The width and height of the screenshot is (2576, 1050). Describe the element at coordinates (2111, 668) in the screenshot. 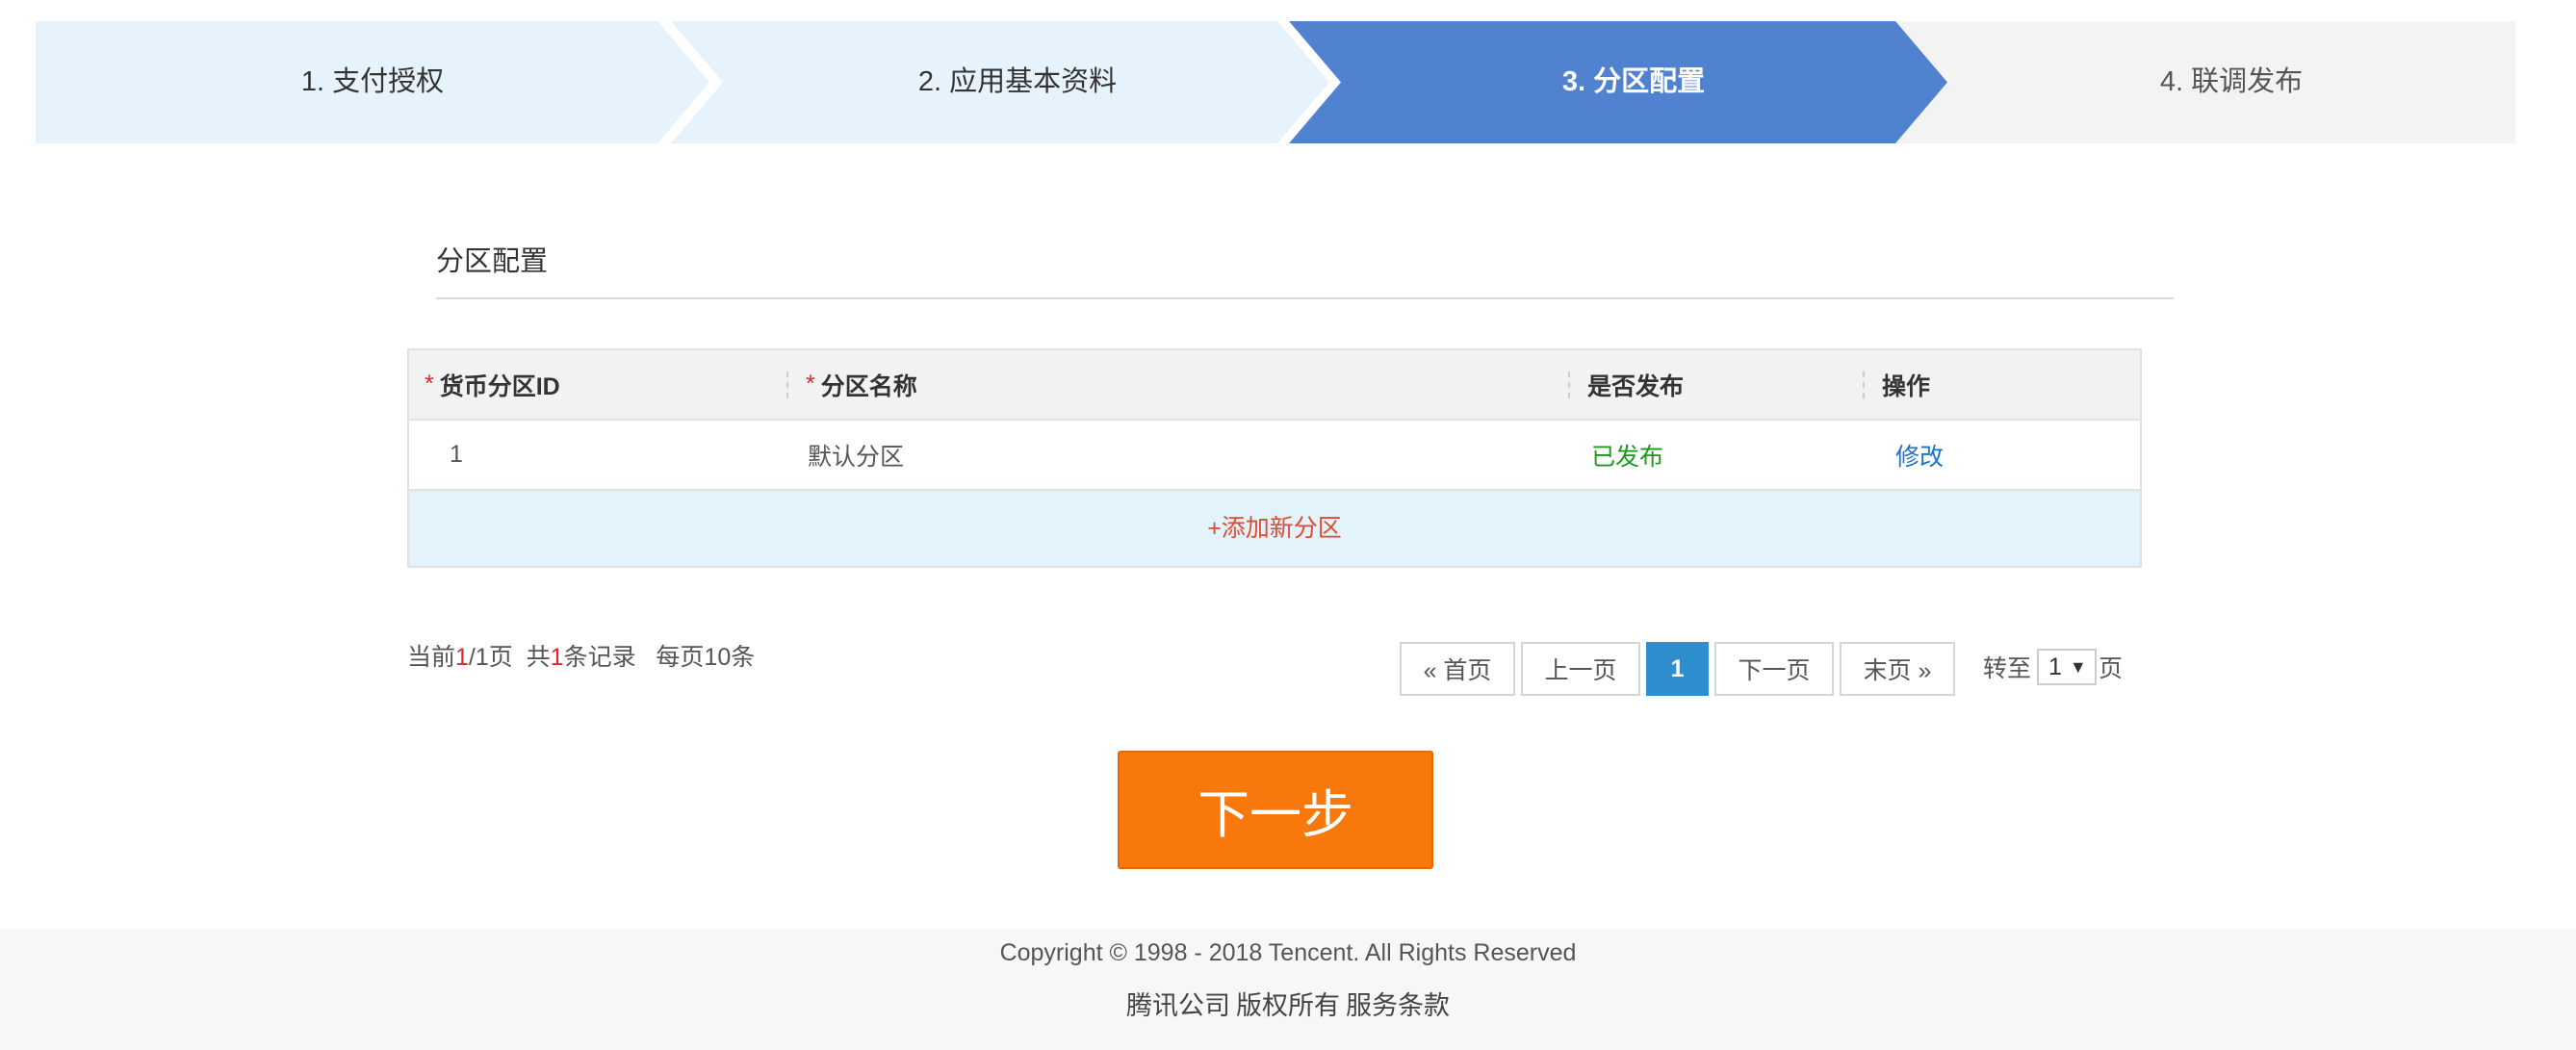

I see `goto-unit: 页` at that location.